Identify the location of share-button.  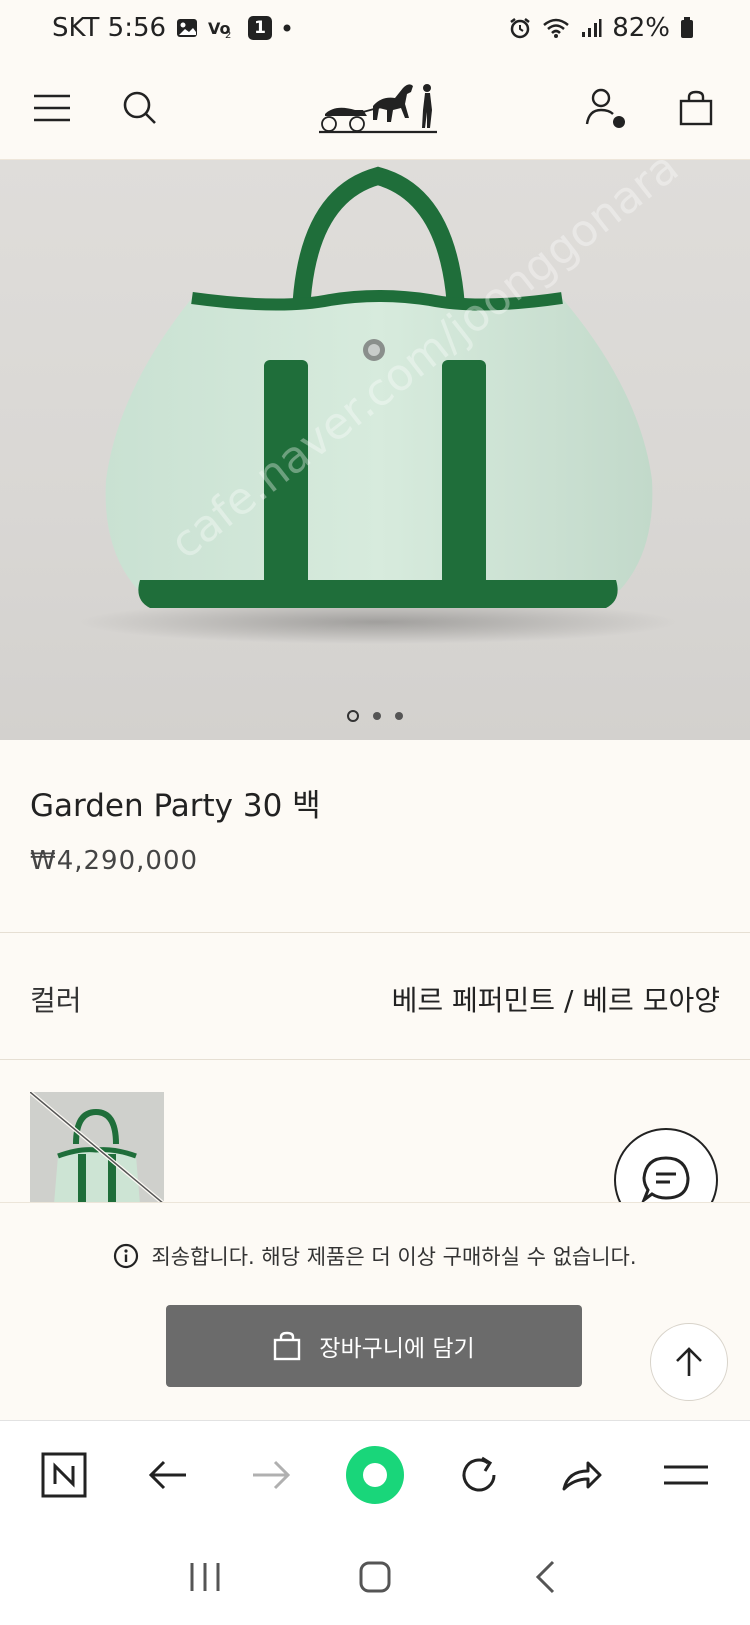
(582, 1475).